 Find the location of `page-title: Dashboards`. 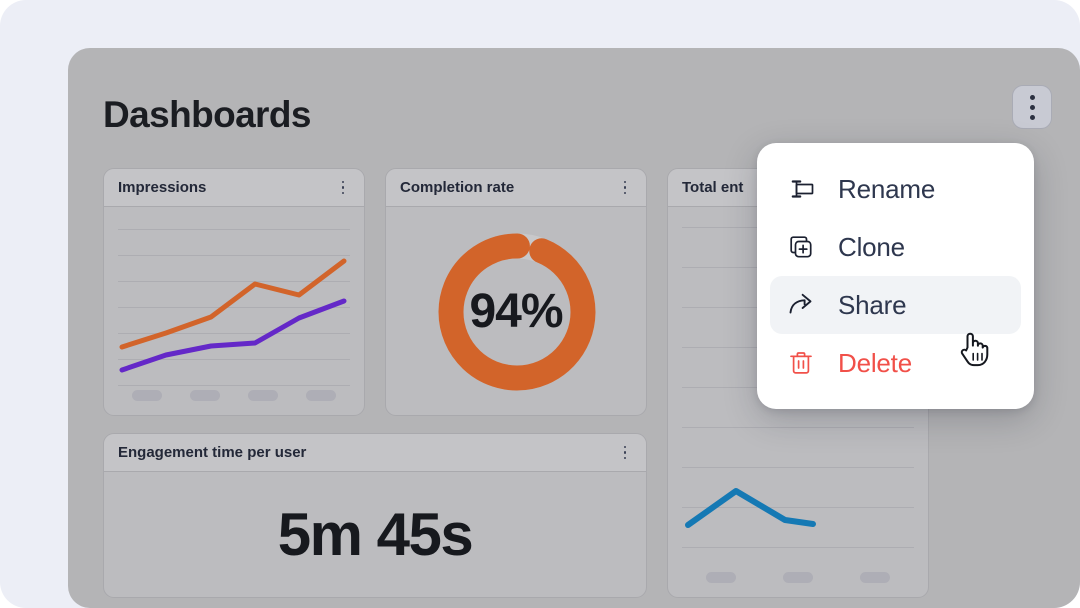

page-title: Dashboards is located at coordinates (207, 114).